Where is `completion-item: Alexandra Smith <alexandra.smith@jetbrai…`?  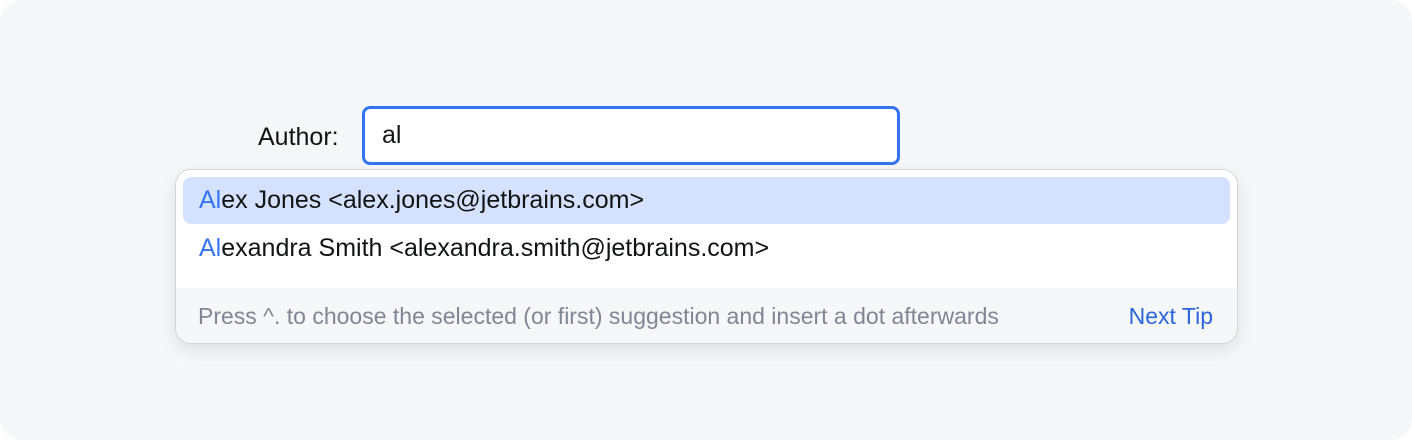
completion-item: Alexandra Smith <alexandra.smith@jetbrai… is located at coordinates (706, 248).